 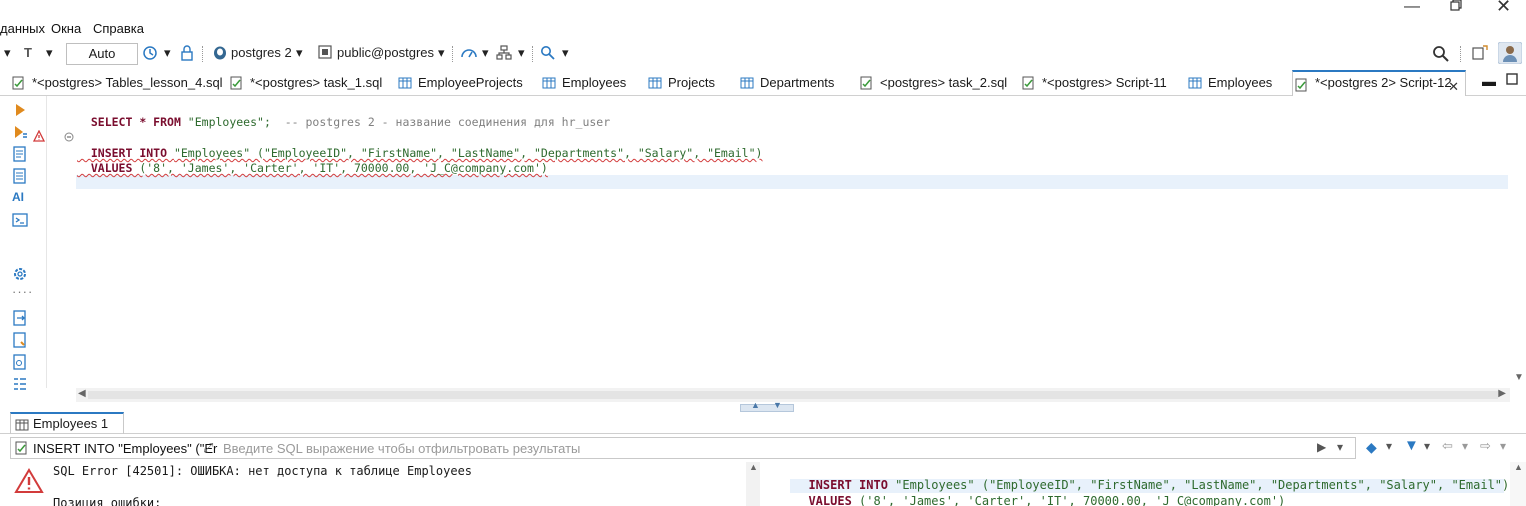 What do you see at coordinates (20, 274) in the screenshot?
I see `settings-icon` at bounding box center [20, 274].